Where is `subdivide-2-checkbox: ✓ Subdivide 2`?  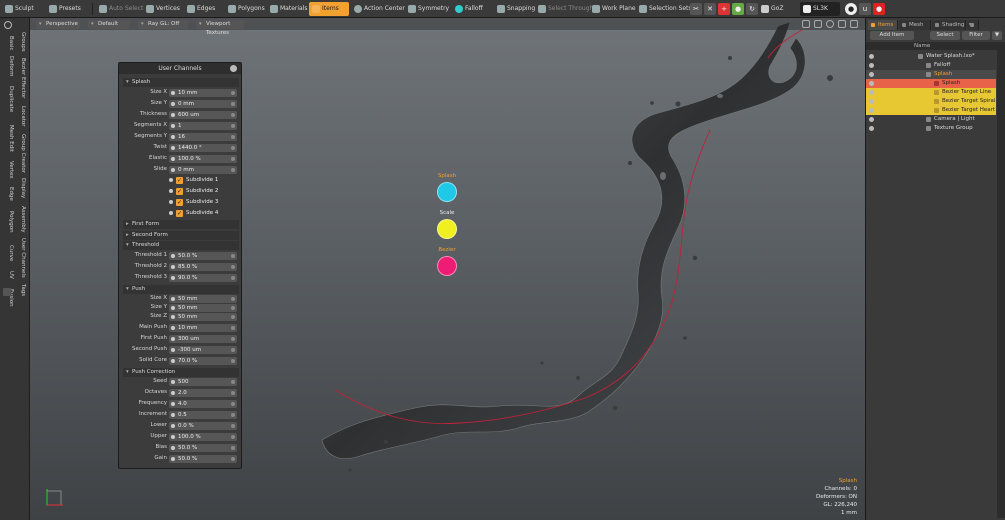
subdivide-2-checkbox: ✓ Subdivide 2 is located at coordinates (203, 191).